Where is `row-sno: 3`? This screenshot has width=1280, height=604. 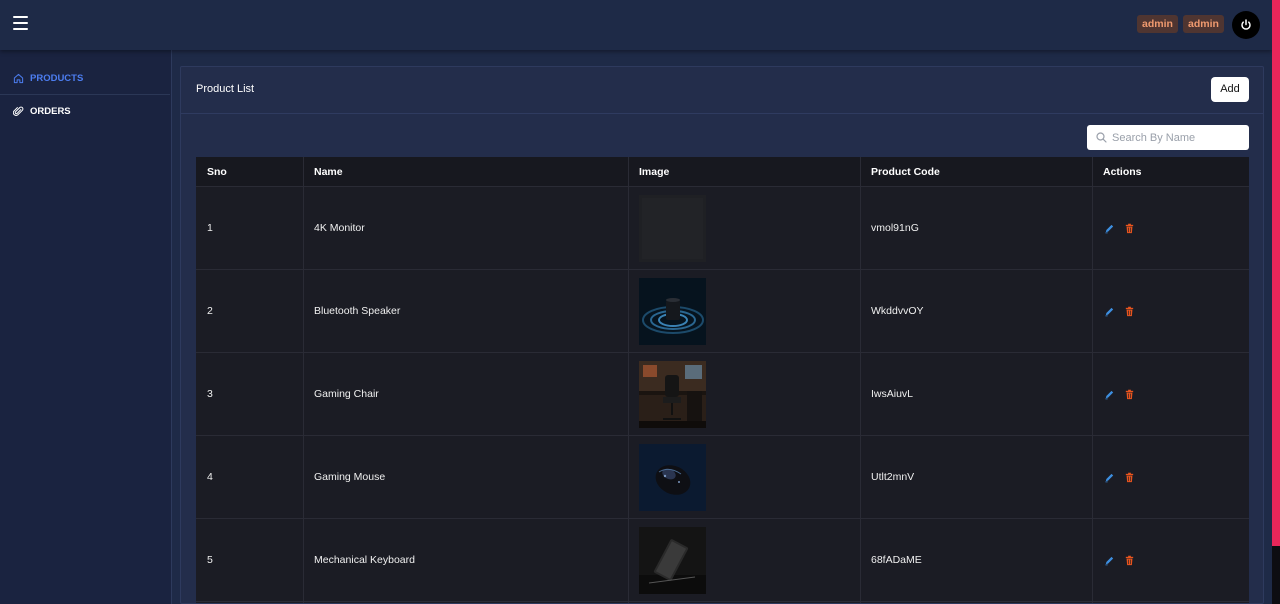 row-sno: 3 is located at coordinates (210, 394).